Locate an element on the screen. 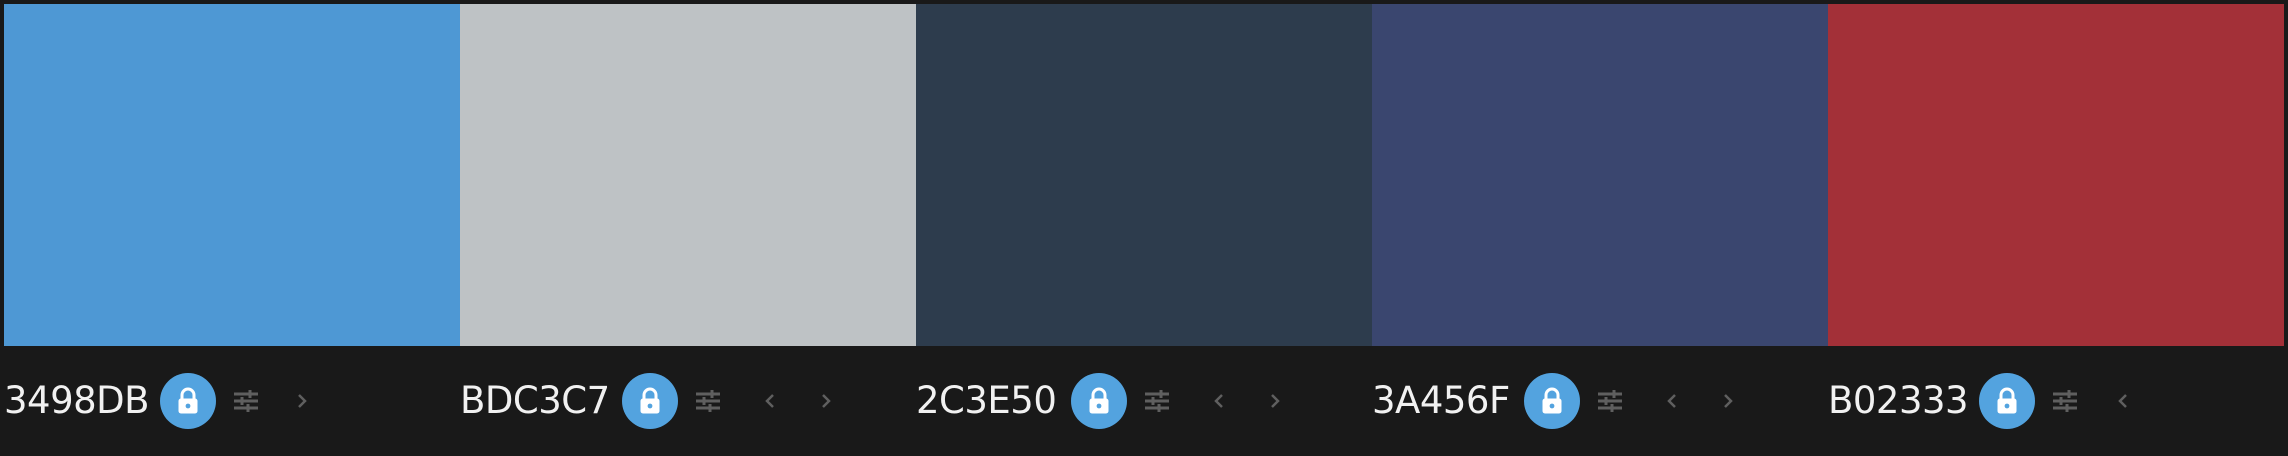  hex-code: B02333 is located at coordinates (1898, 401).